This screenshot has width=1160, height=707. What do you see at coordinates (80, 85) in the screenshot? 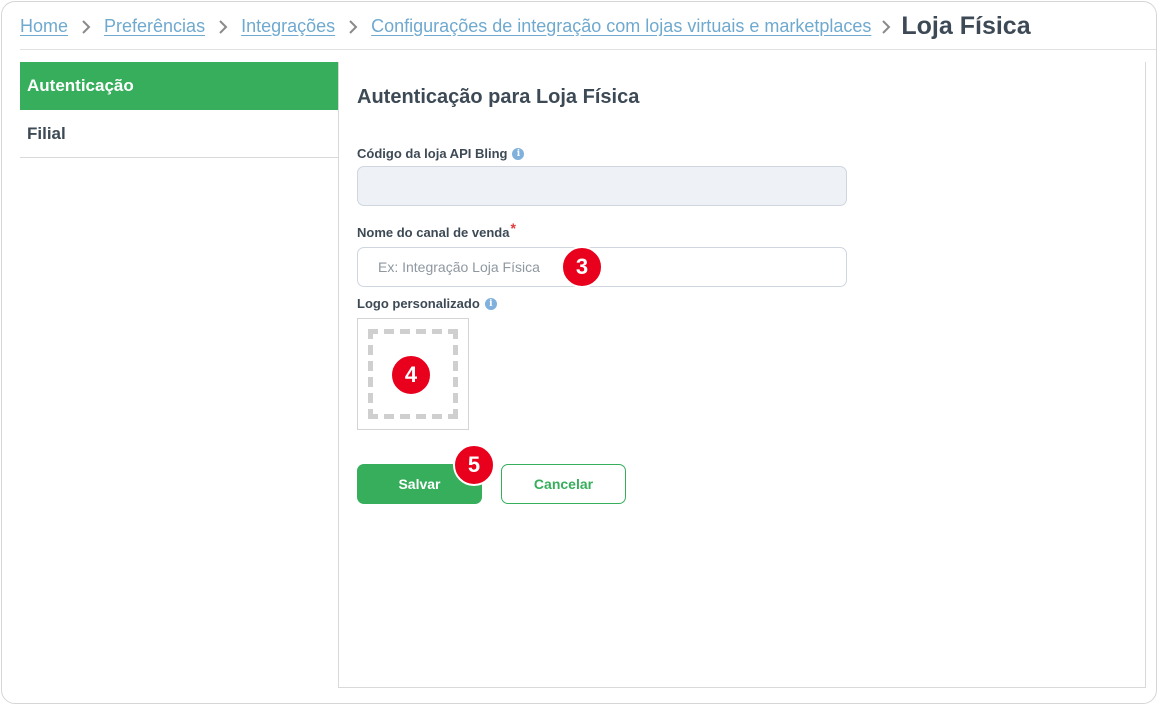
I see `sidebar-item-label: Autenticação` at bounding box center [80, 85].